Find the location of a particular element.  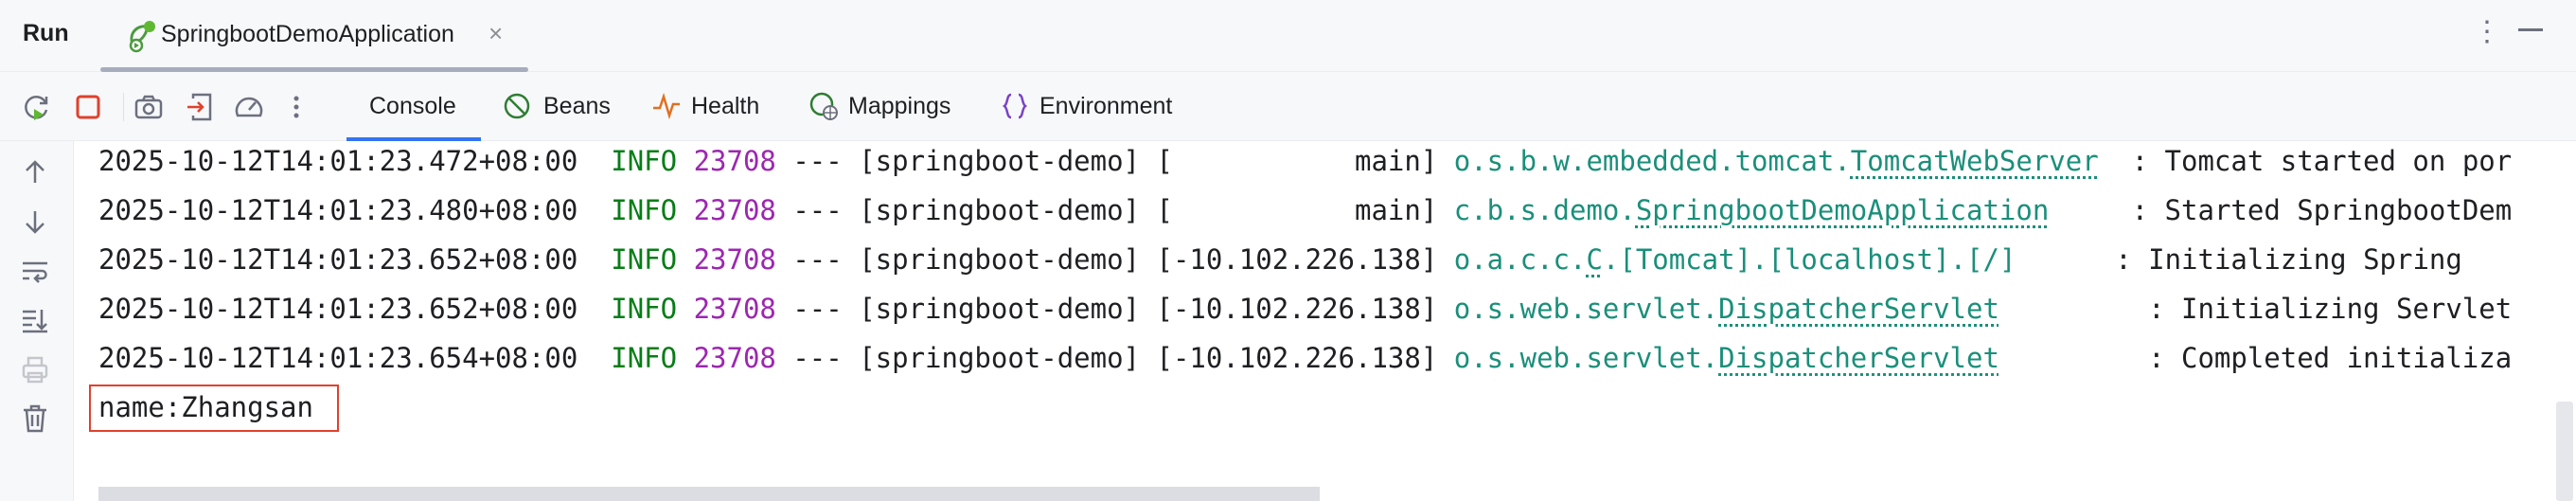

tab-mappings-label: Mappings is located at coordinates (900, 106).